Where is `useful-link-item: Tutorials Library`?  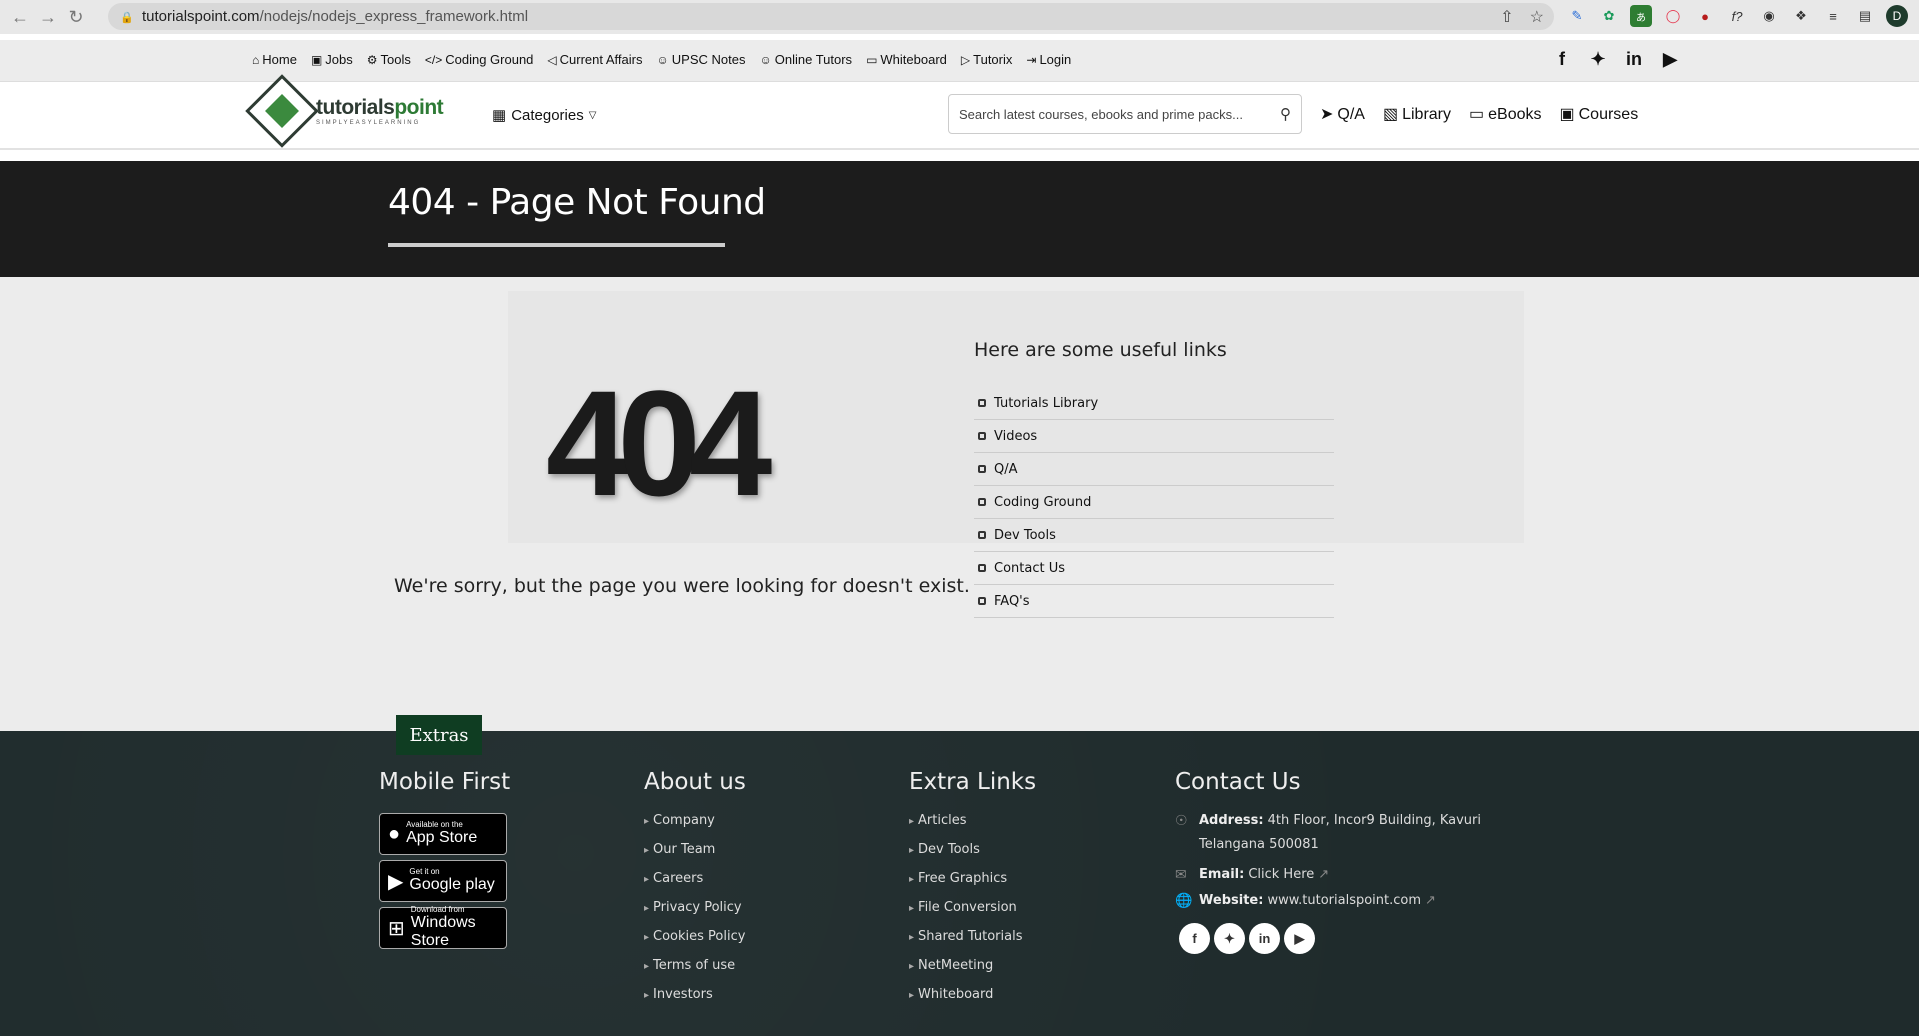
useful-link-item: Tutorials Library is located at coordinates (1154, 403).